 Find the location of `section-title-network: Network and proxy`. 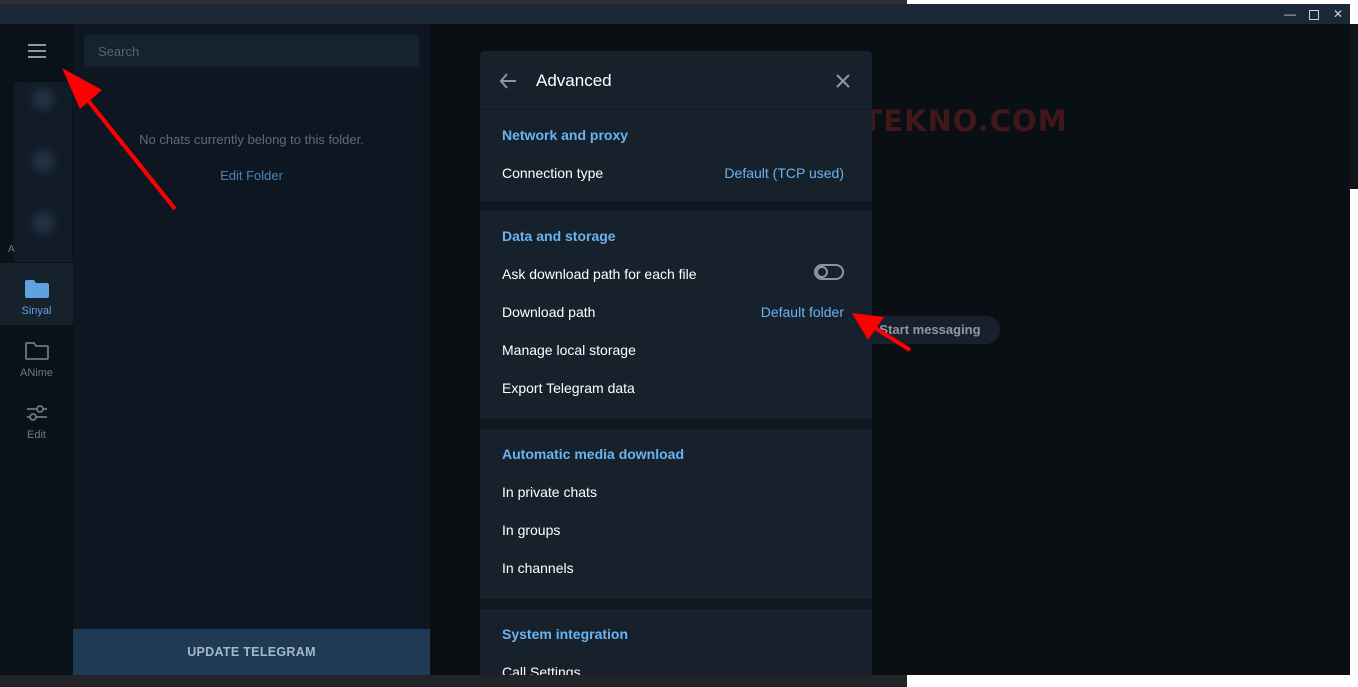

section-title-network: Network and proxy is located at coordinates (565, 135).